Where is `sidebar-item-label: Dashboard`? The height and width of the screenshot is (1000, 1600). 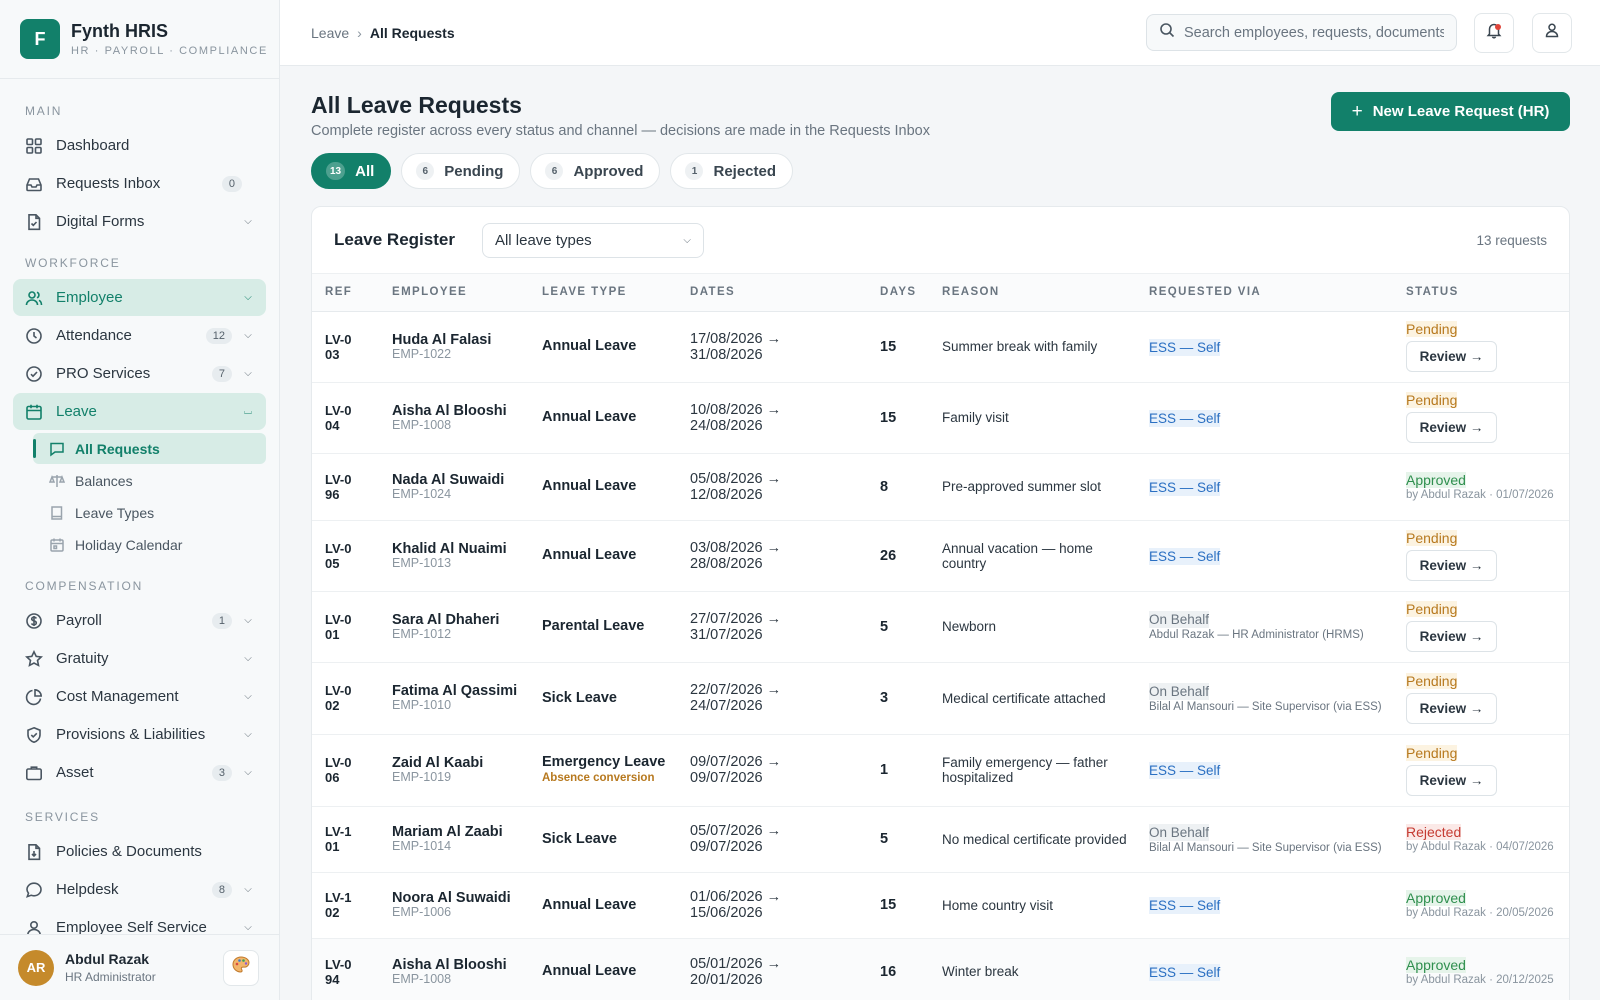
sidebar-item-label: Dashboard is located at coordinates (93, 145).